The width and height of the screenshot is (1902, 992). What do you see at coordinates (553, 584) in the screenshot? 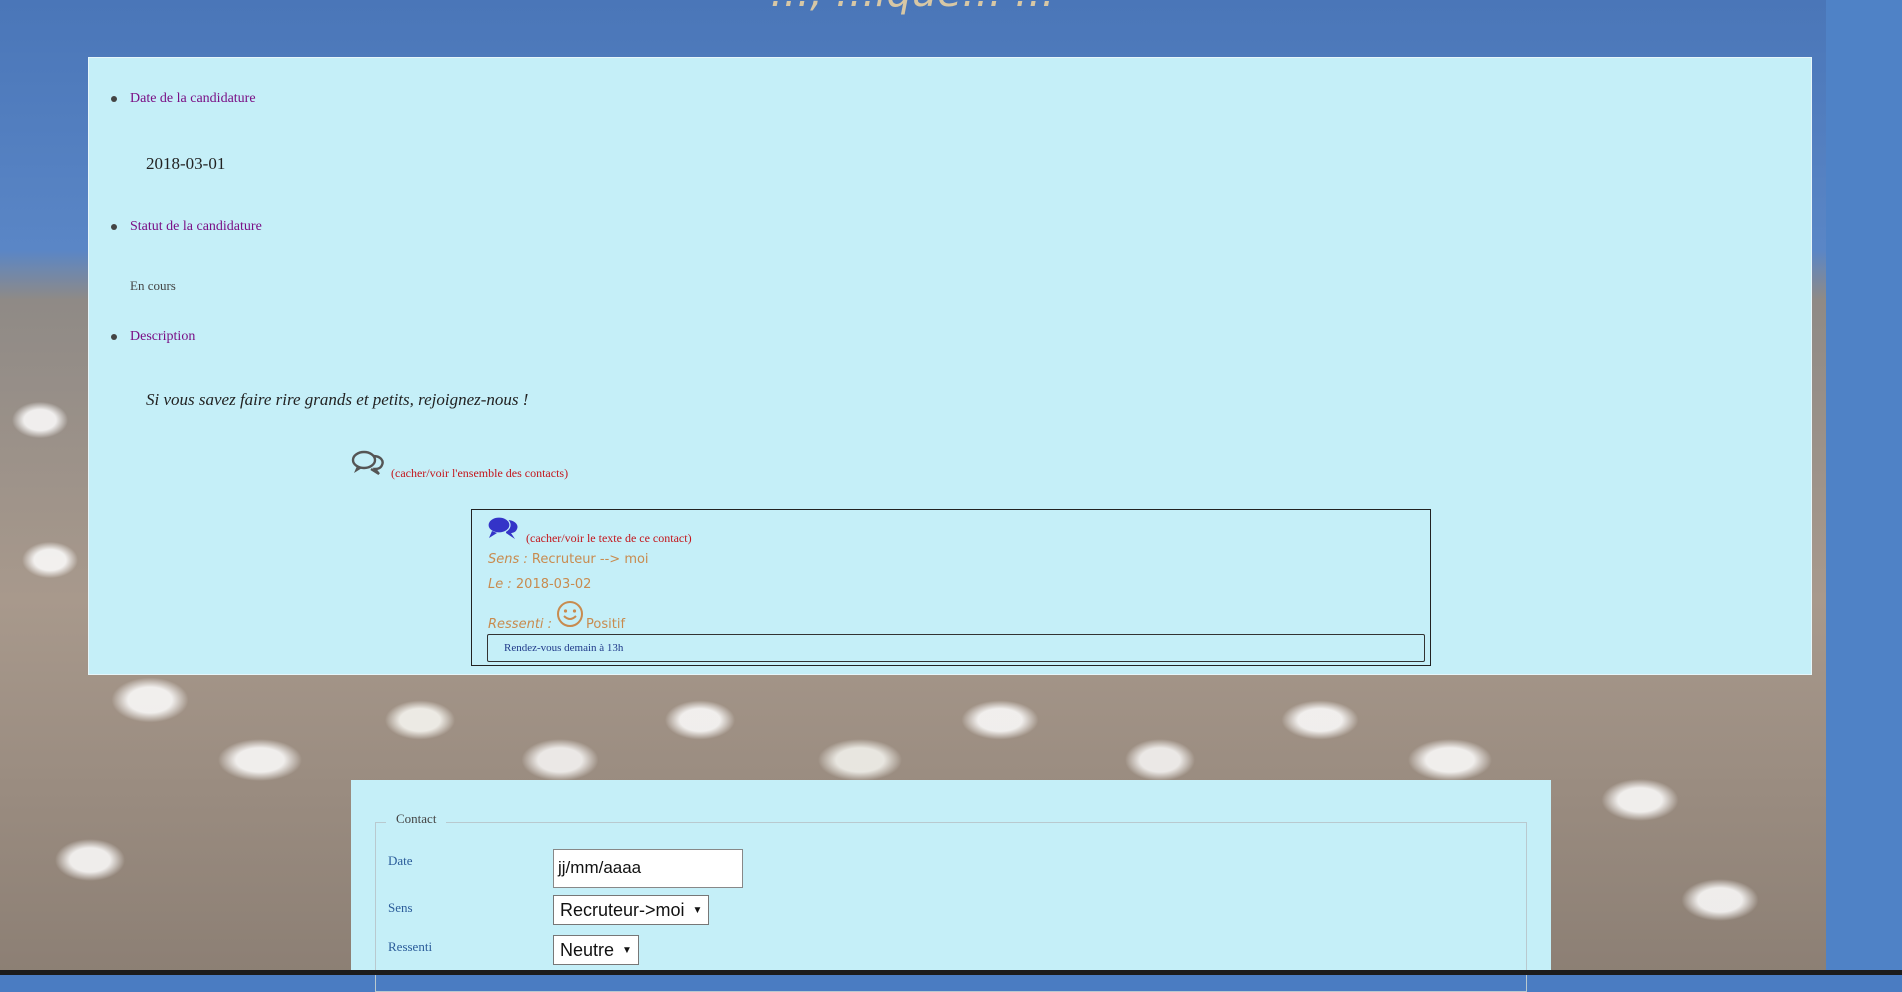
I see `le-value: 2018-03-02` at bounding box center [553, 584].